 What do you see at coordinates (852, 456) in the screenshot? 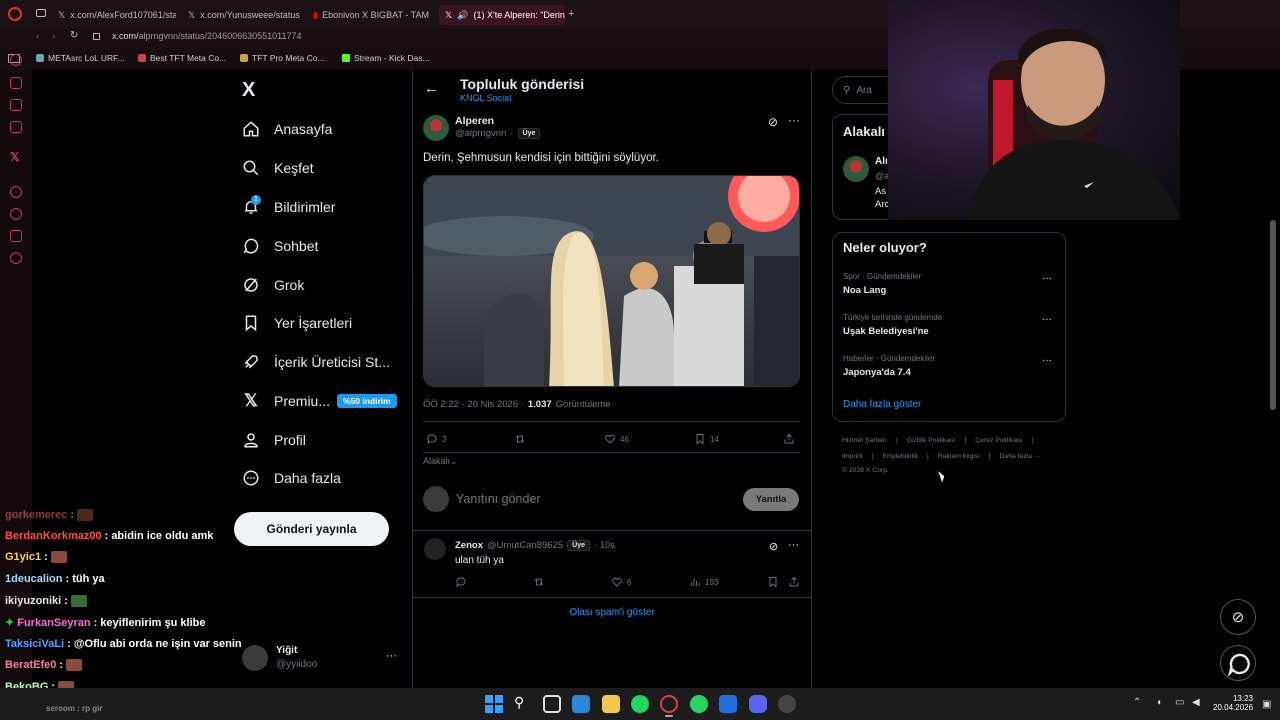
I see `footer-link: Imprint` at bounding box center [852, 456].